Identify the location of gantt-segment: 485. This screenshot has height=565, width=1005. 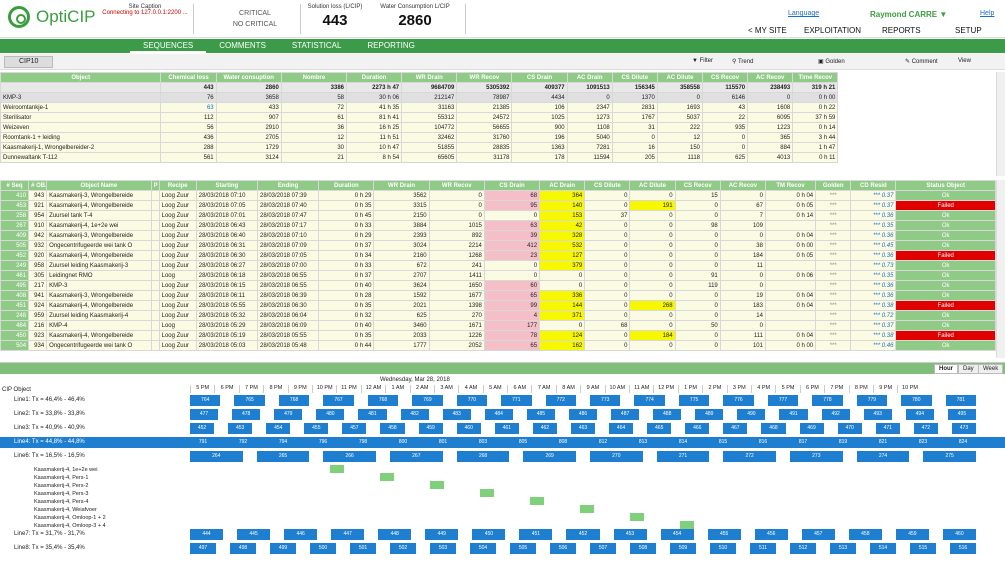
(540, 414).